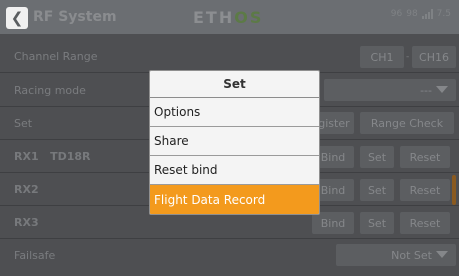 The image size is (459, 276). I want to click on rssi-1-value: 96, so click(396, 14).